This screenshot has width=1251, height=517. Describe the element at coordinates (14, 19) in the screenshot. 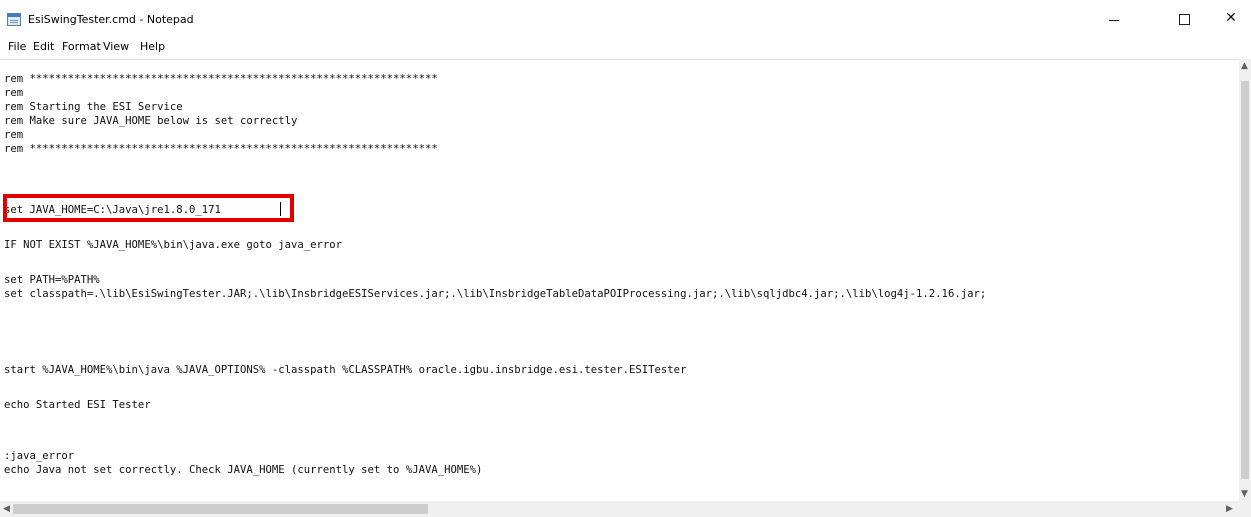

I see `notepad-icon` at that location.